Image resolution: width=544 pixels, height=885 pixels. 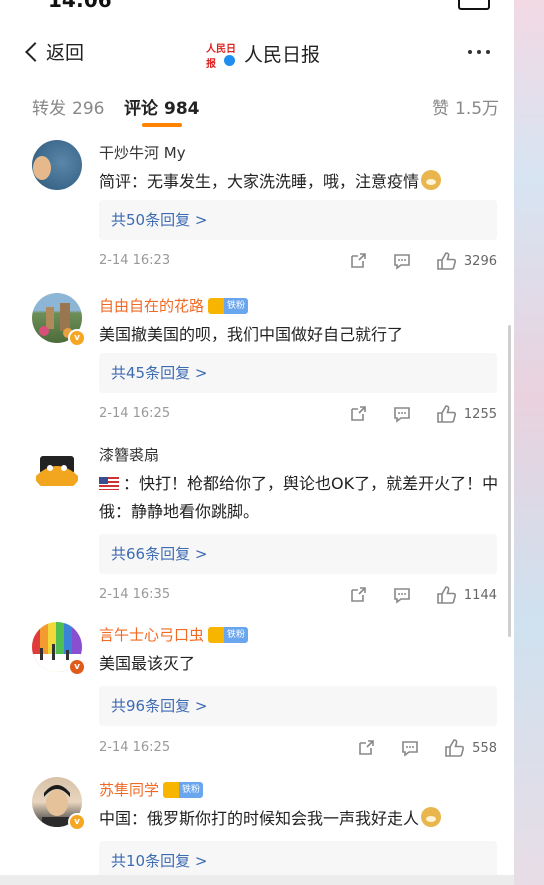 What do you see at coordinates (282, 54) in the screenshot?
I see `account-name: 人民日报` at bounding box center [282, 54].